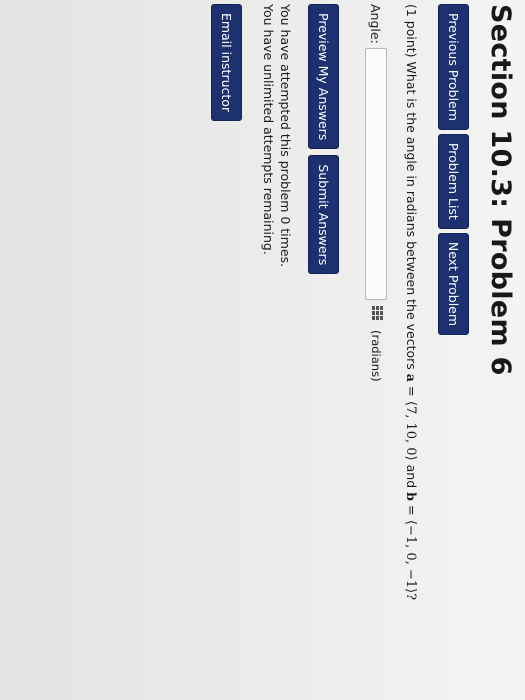  Describe the element at coordinates (410, 552) in the screenshot. I see `vector-b-value: = ⟨−1, 0, −1⟩?` at that location.